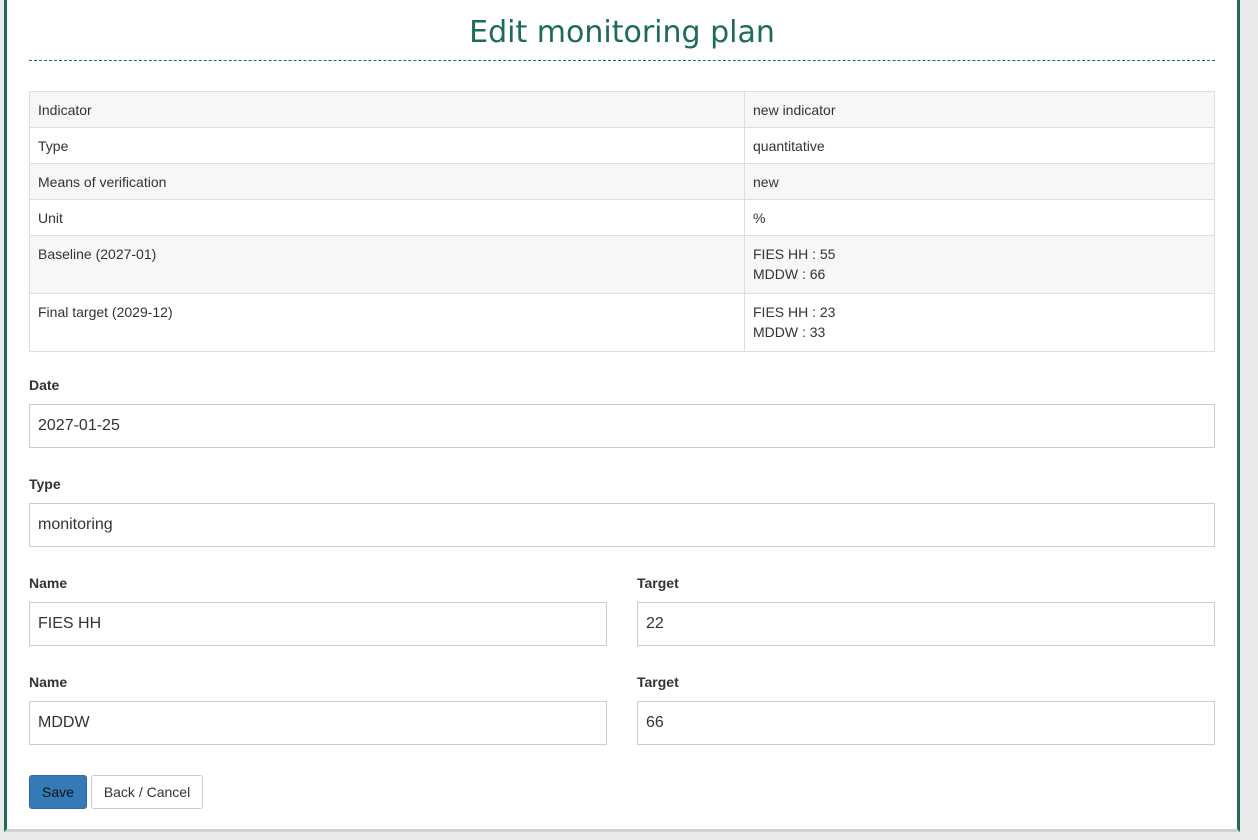 The width and height of the screenshot is (1258, 840). I want to click on name-input-mddw: MDDW, so click(318, 723).